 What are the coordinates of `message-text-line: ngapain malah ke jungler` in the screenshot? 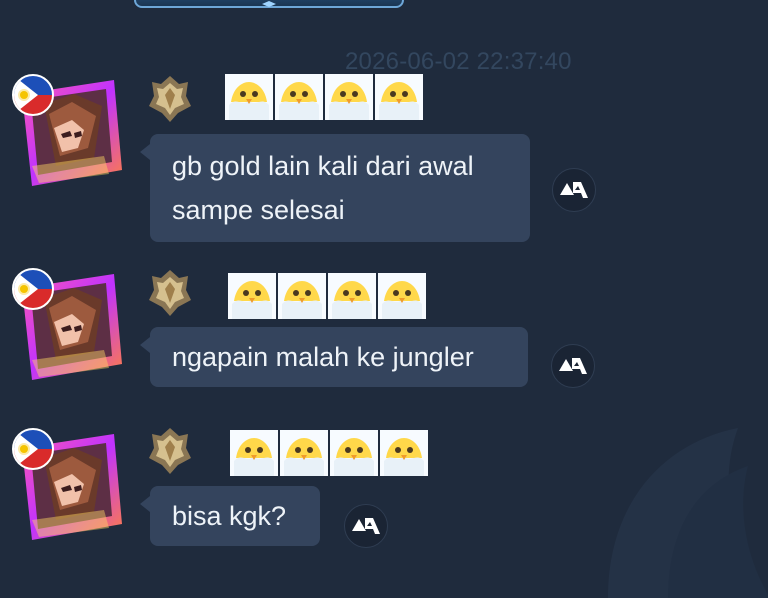 It's located at (323, 357).